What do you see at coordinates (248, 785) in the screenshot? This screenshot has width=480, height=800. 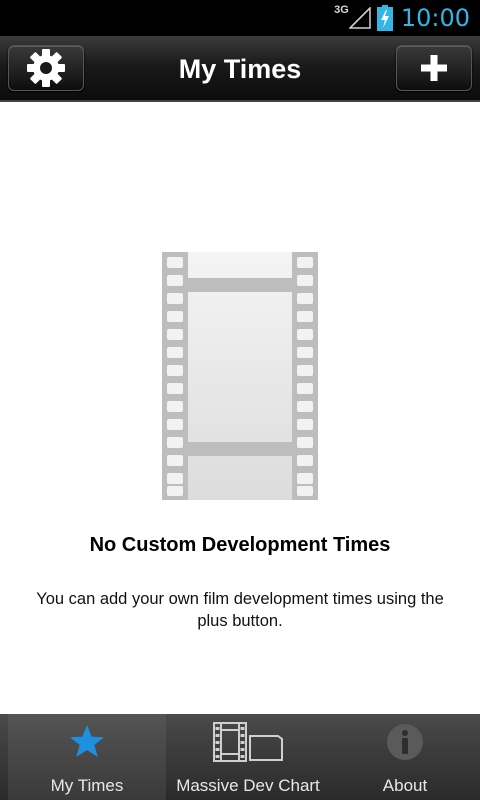 I see `tab-label: Massive Dev Chart` at bounding box center [248, 785].